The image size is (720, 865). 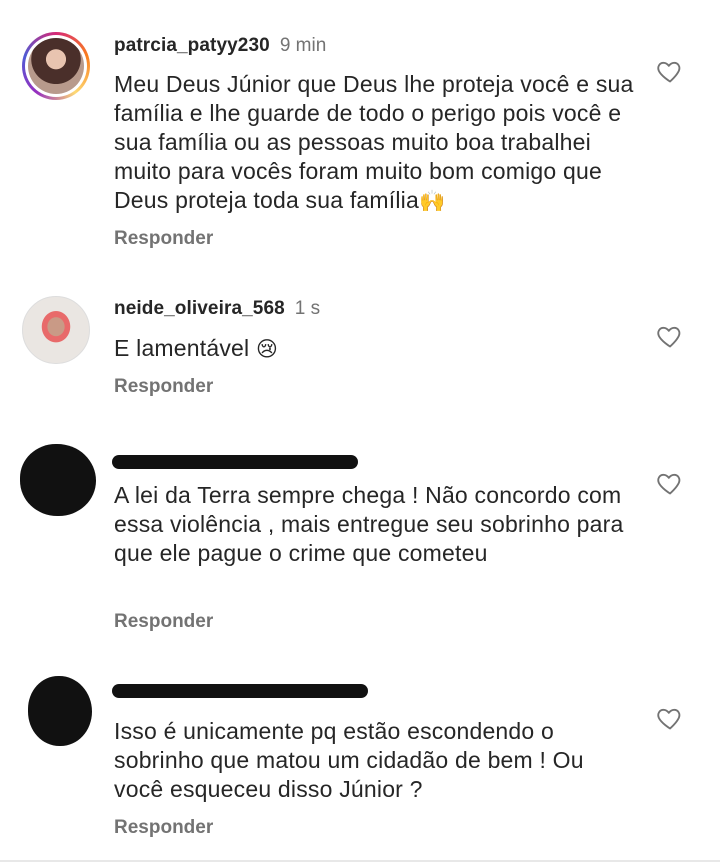 I want to click on crying-face-emoji: 😢, so click(x=267, y=349).